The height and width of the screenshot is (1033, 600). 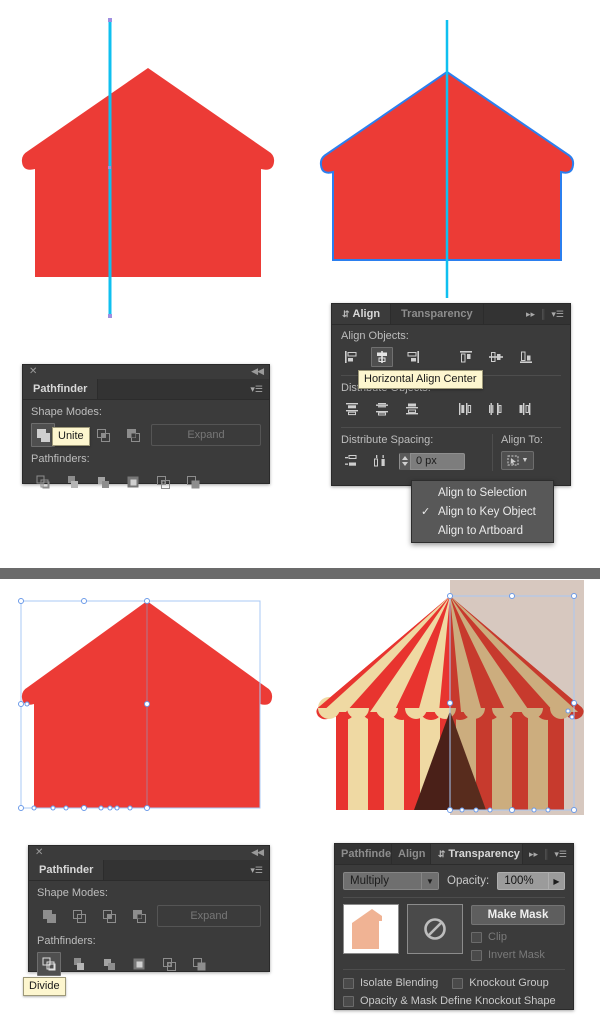 What do you see at coordinates (476, 854) in the screenshot?
I see `tab-transparency: ⇵ Transparency` at bounding box center [476, 854].